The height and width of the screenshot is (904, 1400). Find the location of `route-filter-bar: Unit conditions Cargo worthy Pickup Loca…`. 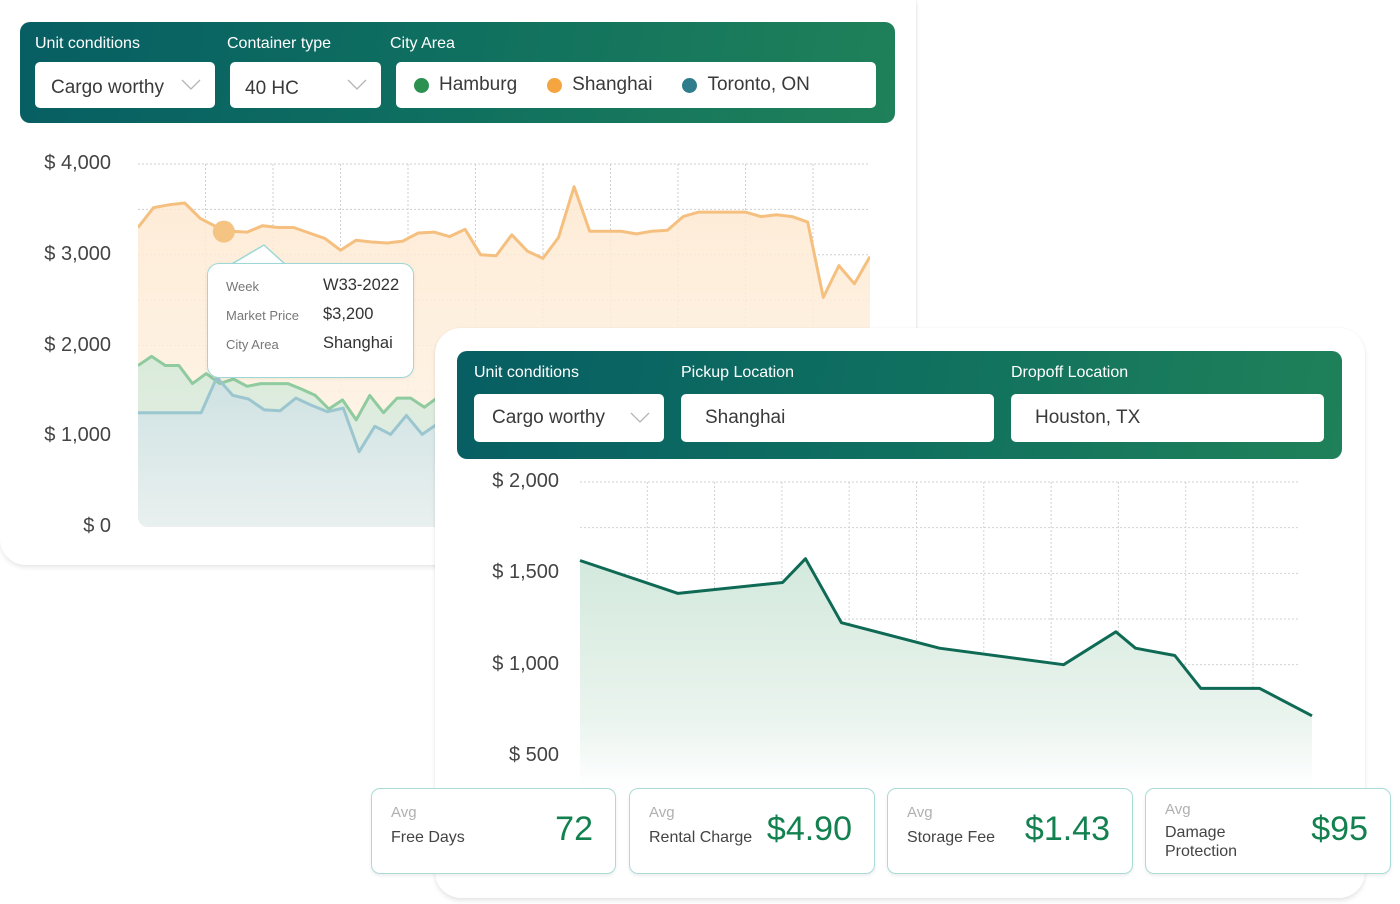

route-filter-bar: Unit conditions Cargo worthy Pickup Loca… is located at coordinates (899, 405).